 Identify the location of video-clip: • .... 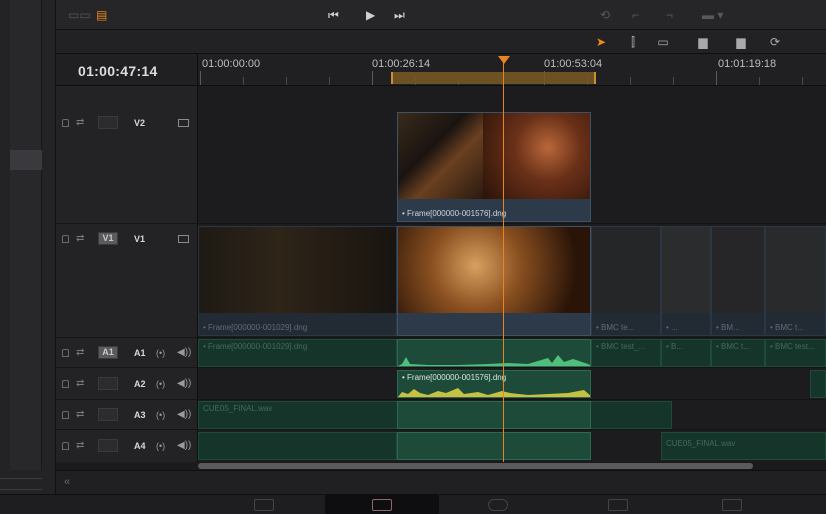
(686, 281).